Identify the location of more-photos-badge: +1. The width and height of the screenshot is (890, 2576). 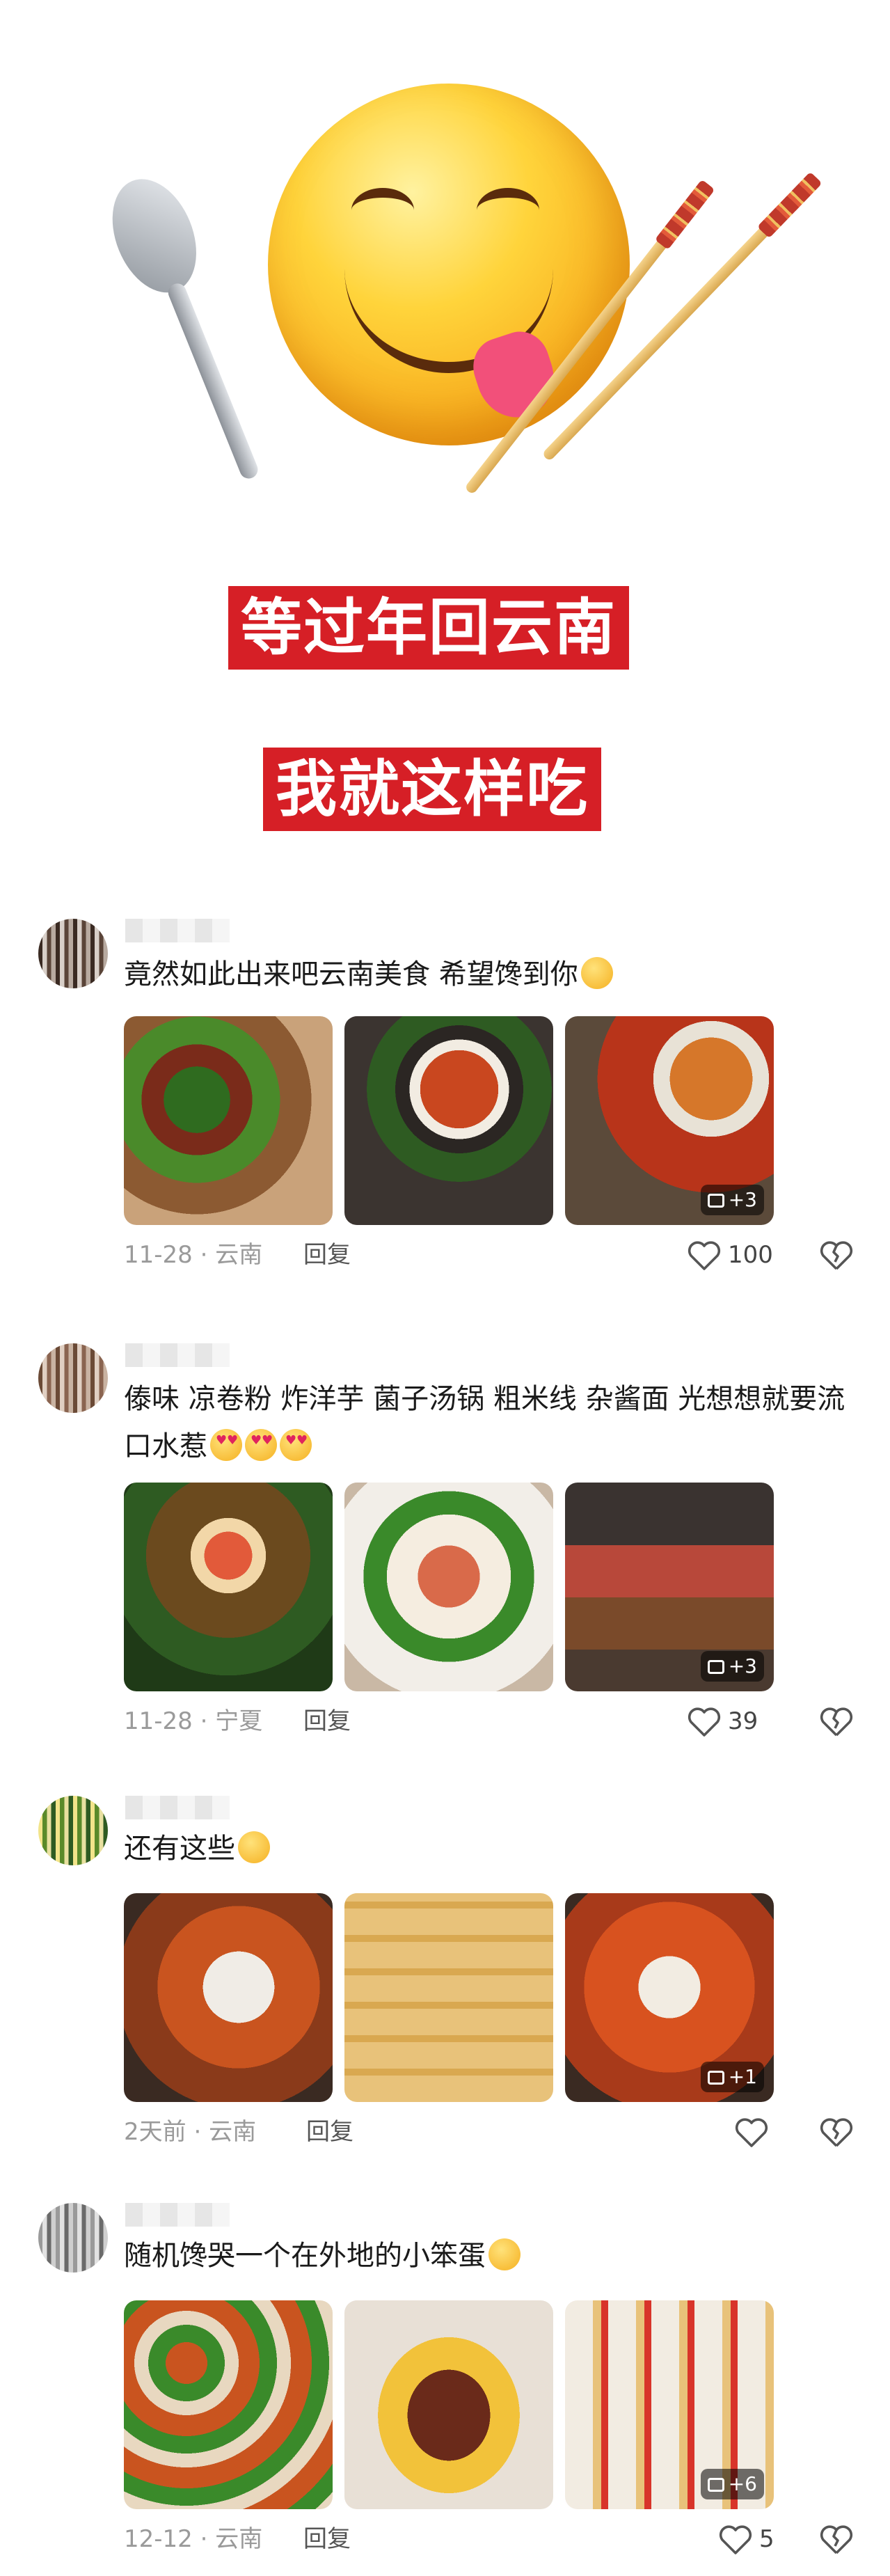
(732, 2077).